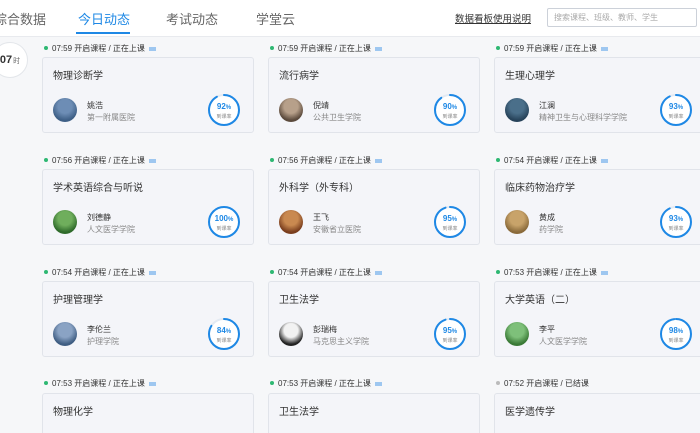  What do you see at coordinates (6, 60) in the screenshot?
I see `hour-value: 07` at bounding box center [6, 60].